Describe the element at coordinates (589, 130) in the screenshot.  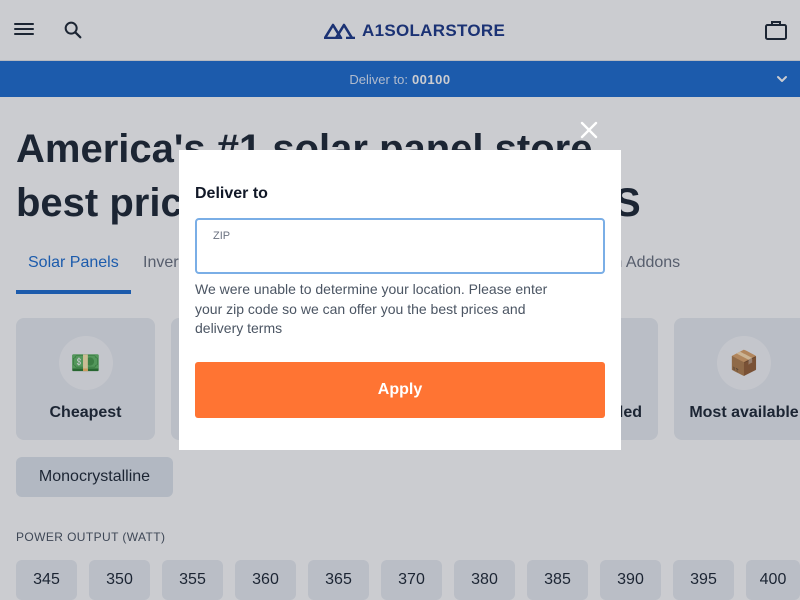
I see `close-icon` at that location.